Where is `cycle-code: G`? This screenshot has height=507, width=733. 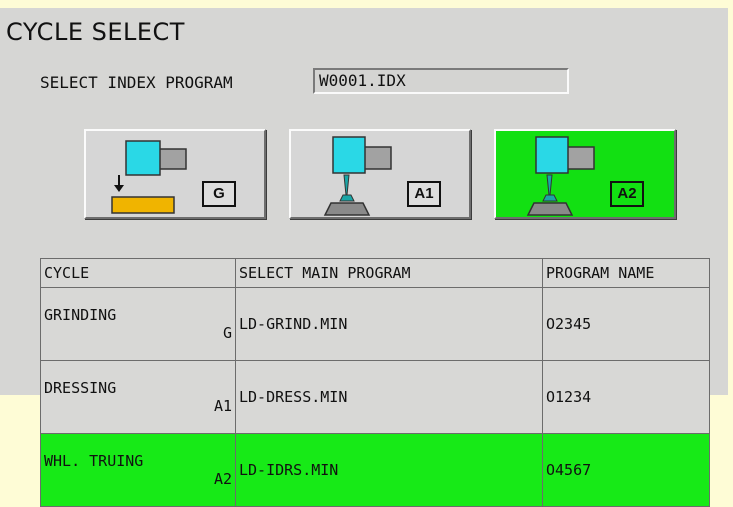 cycle-code: G is located at coordinates (227, 333).